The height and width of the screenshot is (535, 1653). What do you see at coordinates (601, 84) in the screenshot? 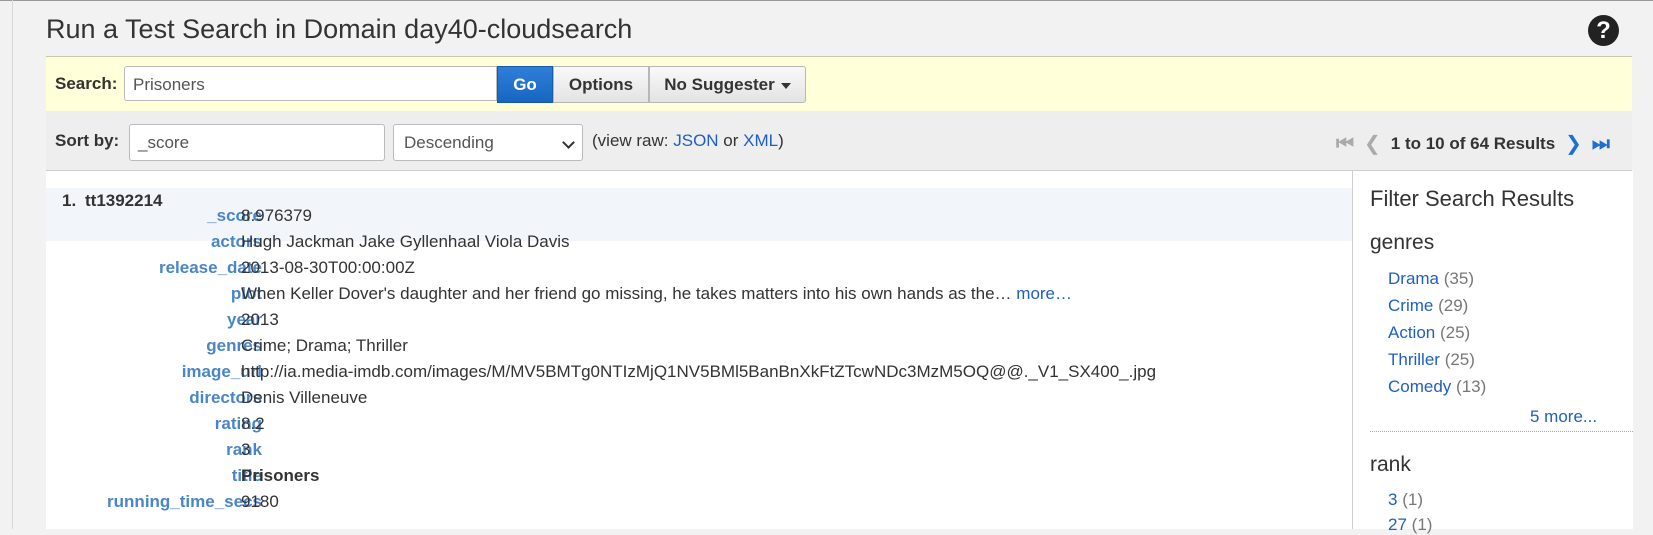
I see `options-button: Options` at bounding box center [601, 84].